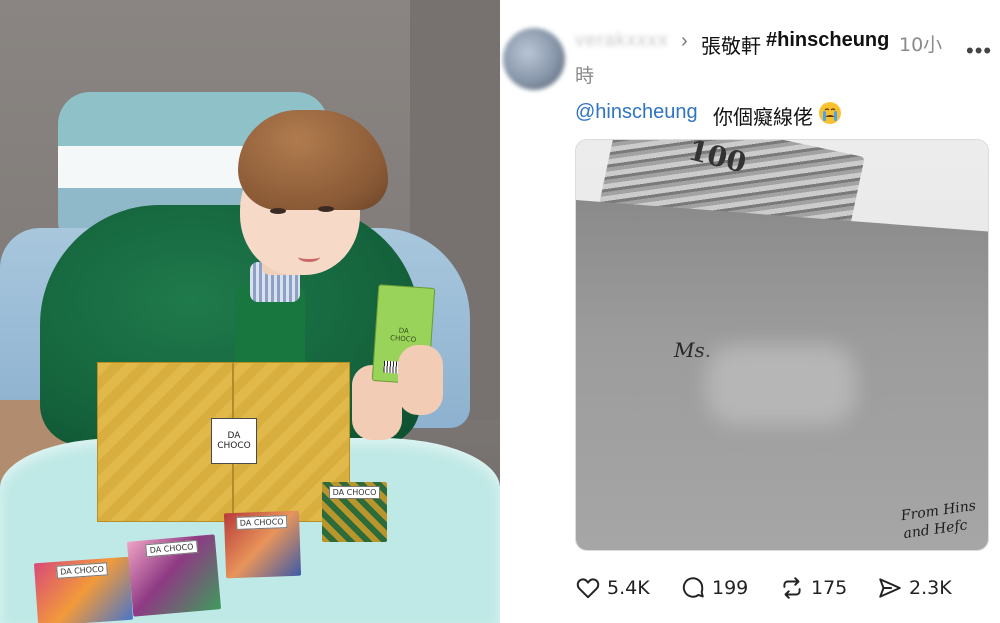  What do you see at coordinates (693, 587) in the screenshot?
I see `comment-icon` at bounding box center [693, 587].